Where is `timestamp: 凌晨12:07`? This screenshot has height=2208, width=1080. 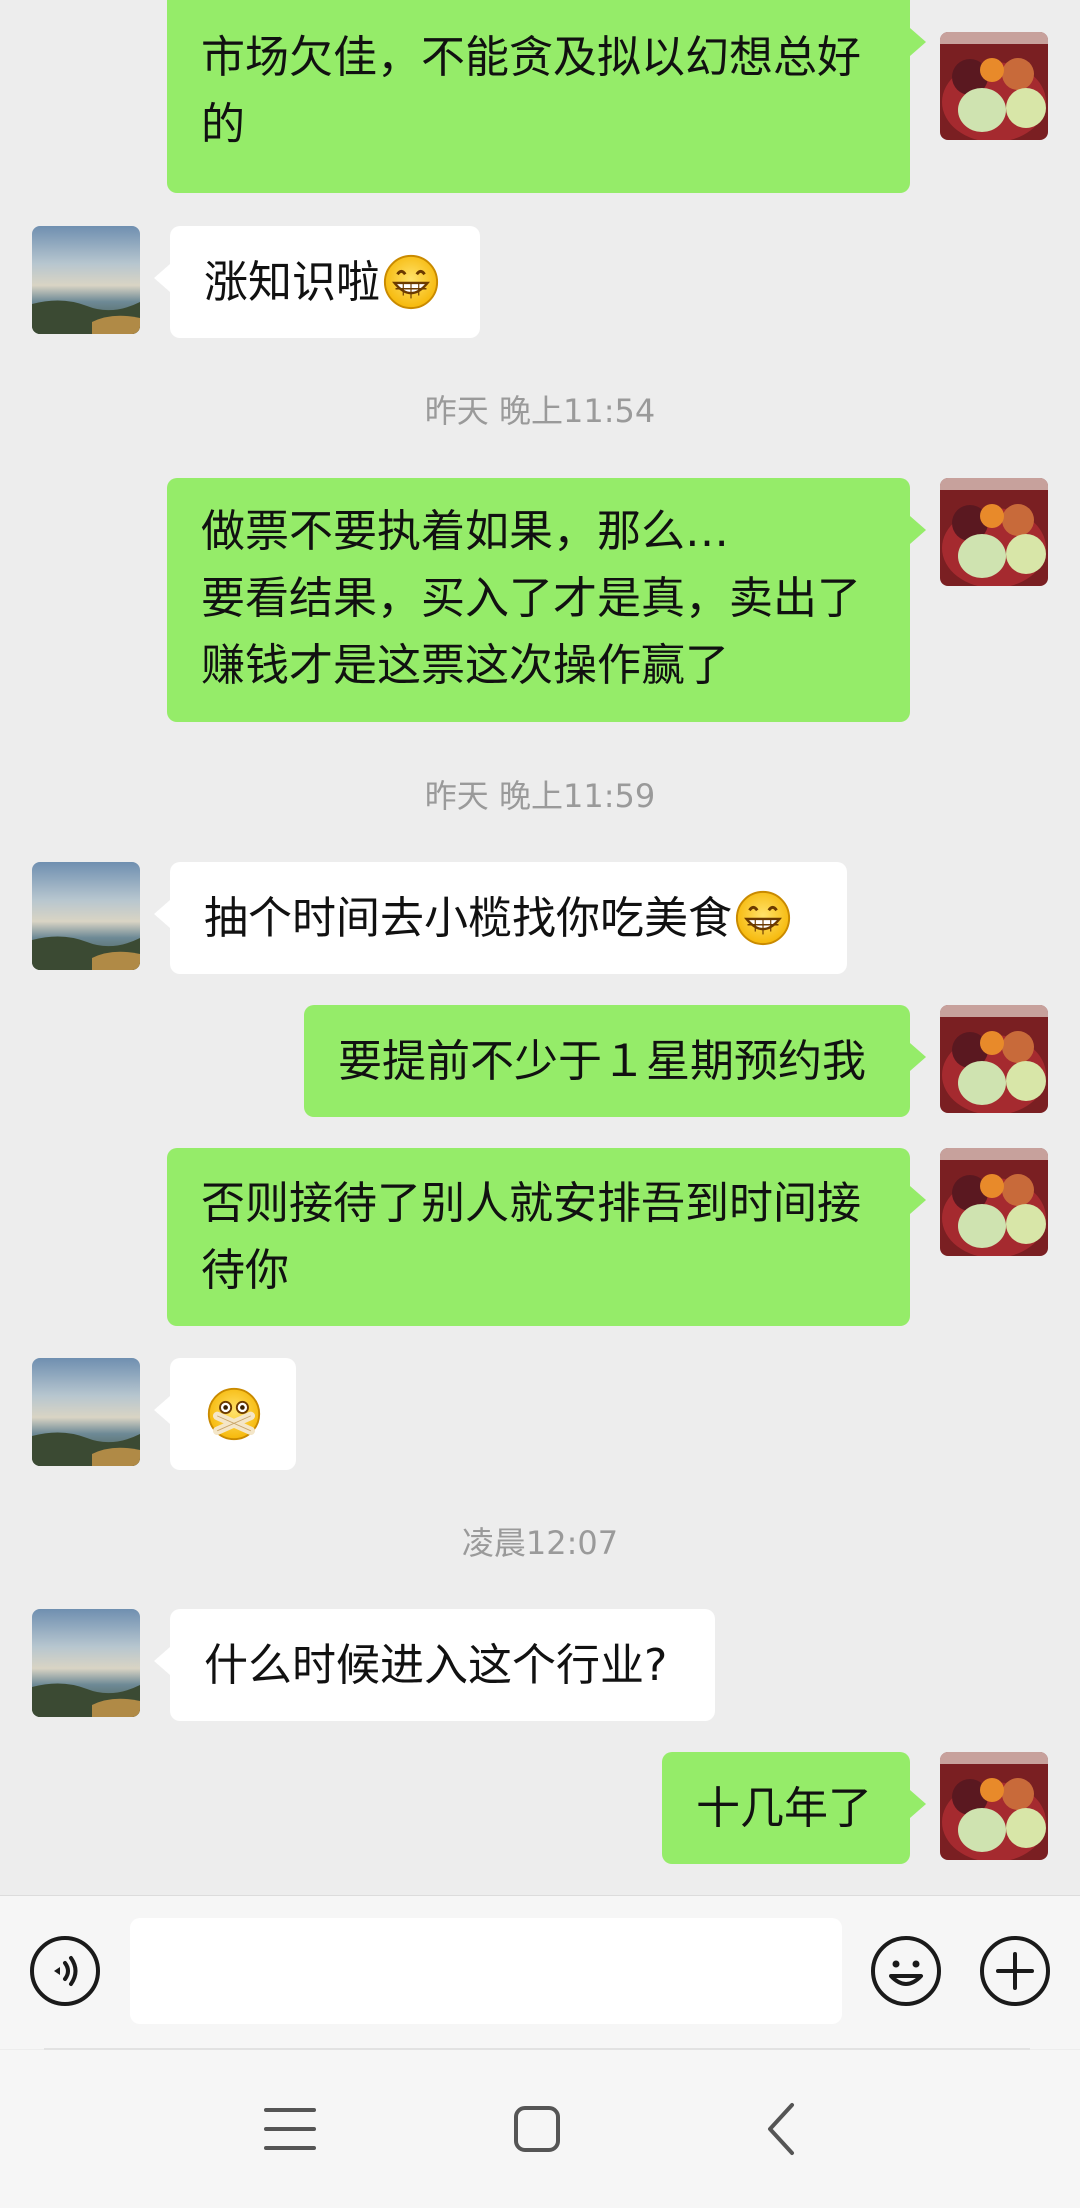
timestamp: 凌晨12:07 is located at coordinates (540, 1543).